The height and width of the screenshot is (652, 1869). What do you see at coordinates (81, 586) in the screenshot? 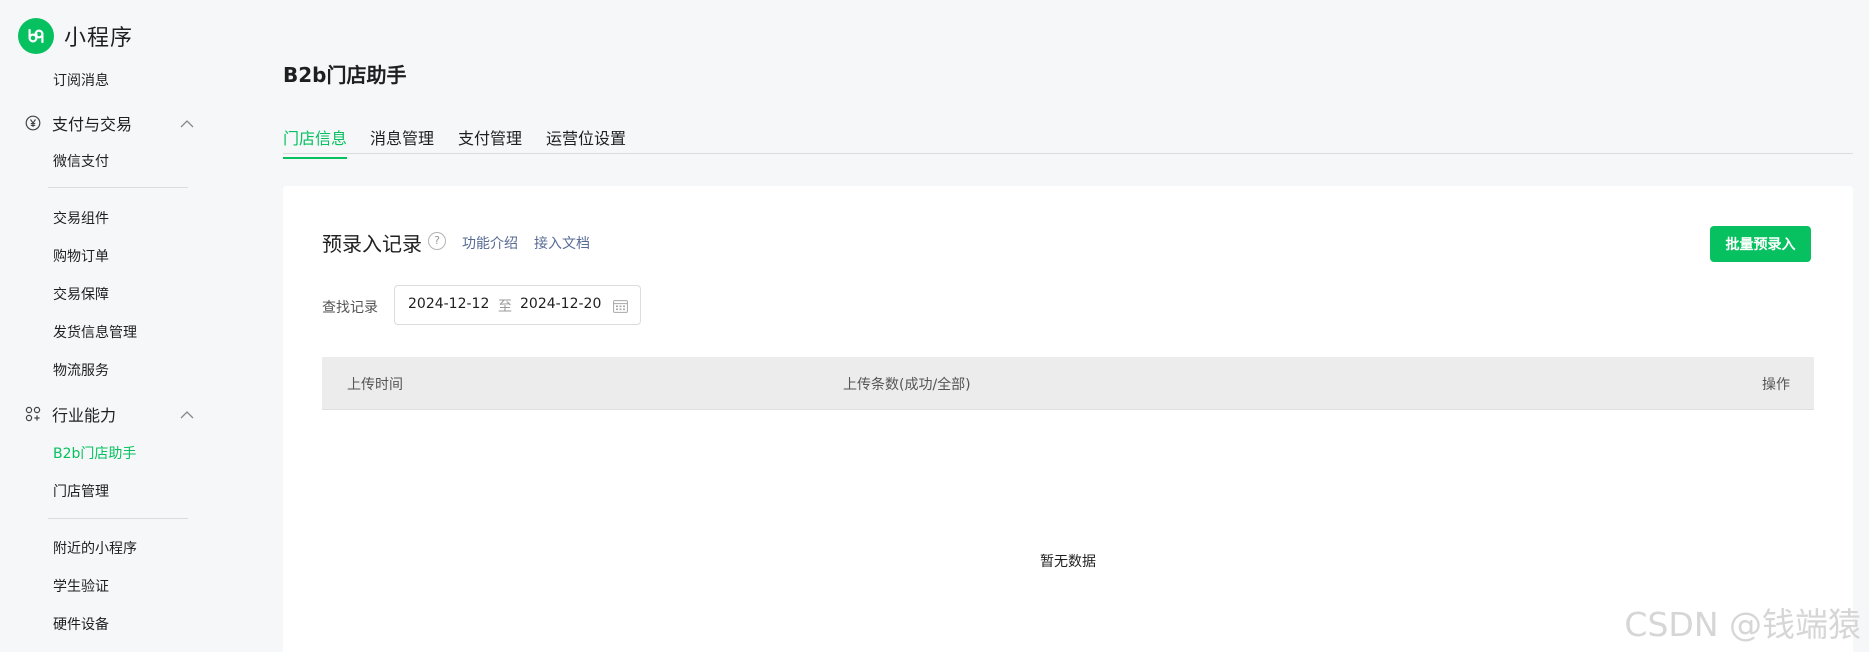
I see `sidebar-item-student-verification: 学生验证` at bounding box center [81, 586].